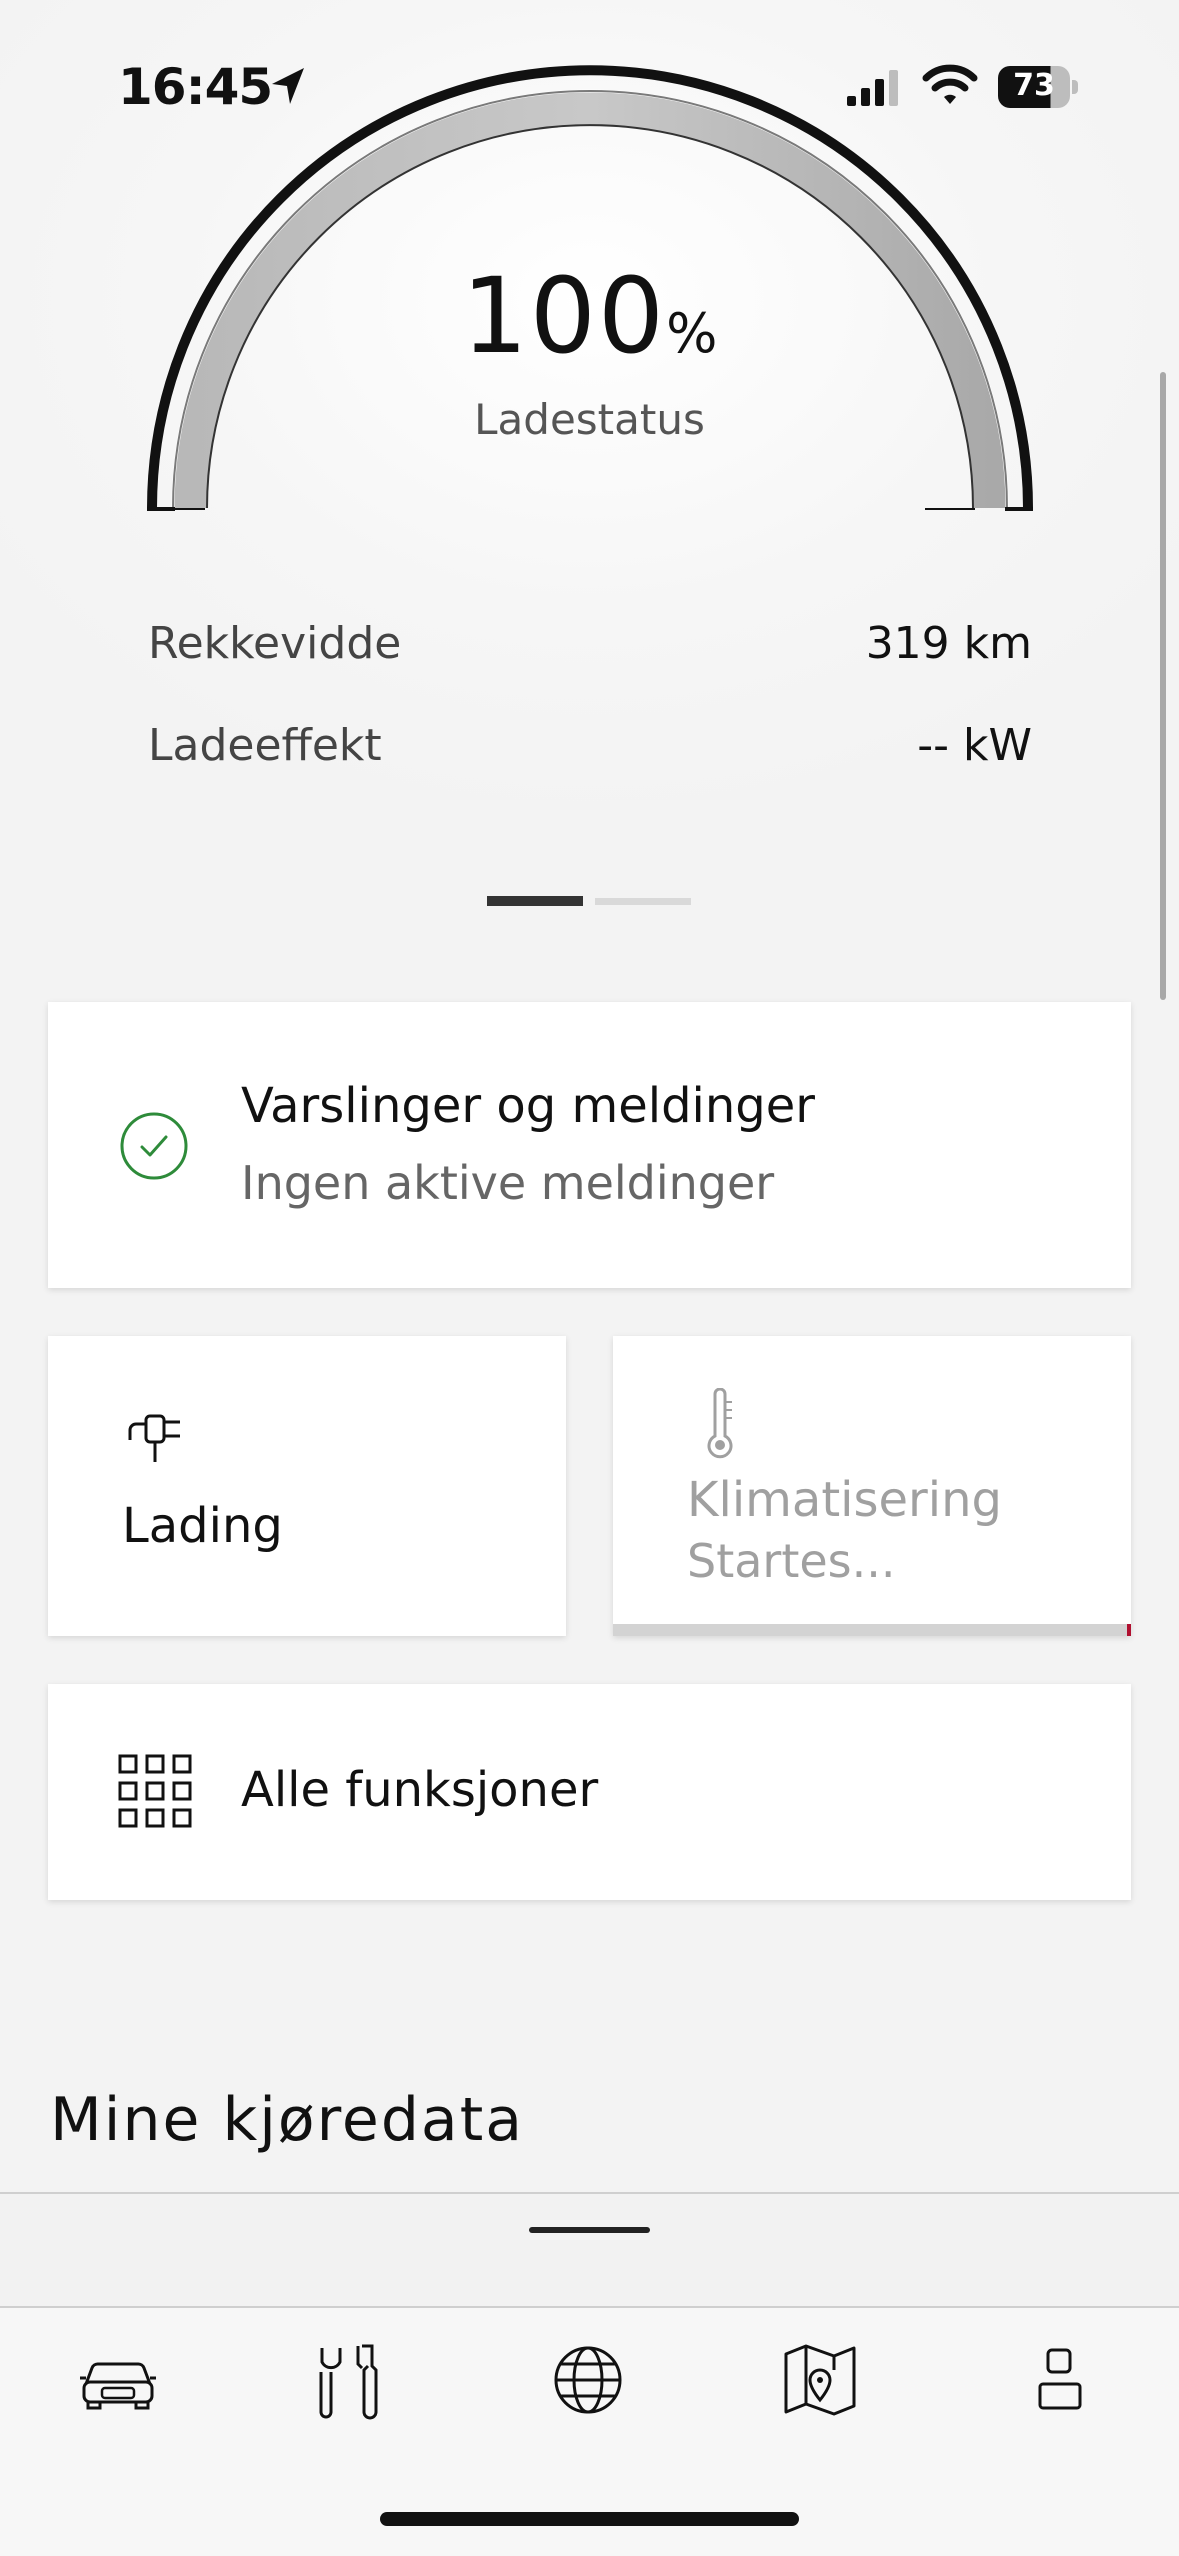 This screenshot has height=2556, width=1179. I want to click on sheet-divider, so click(589, 2193).